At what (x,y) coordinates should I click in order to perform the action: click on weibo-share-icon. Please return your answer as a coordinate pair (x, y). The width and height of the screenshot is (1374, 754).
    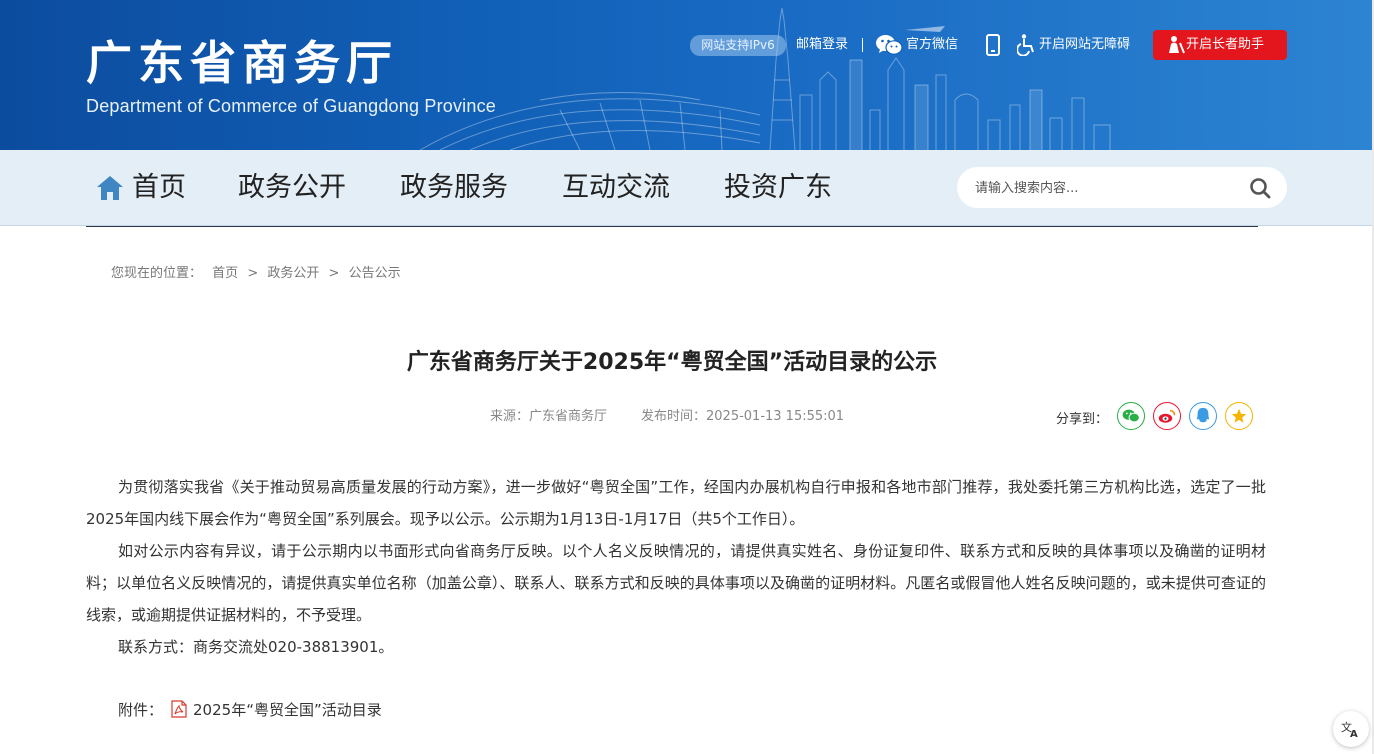
    Looking at the image, I should click on (1167, 416).